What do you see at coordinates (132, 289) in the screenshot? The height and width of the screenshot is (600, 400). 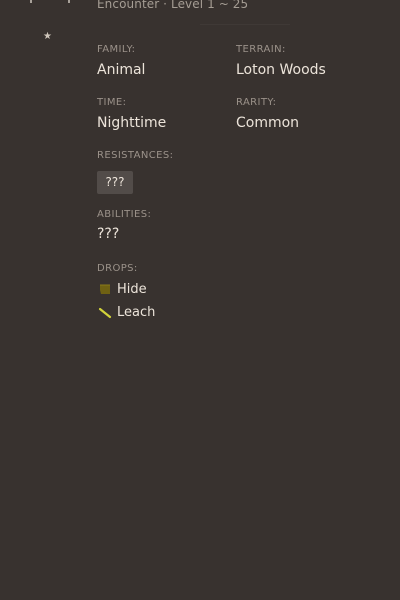 I see `drop-item-label: Hide` at bounding box center [132, 289].